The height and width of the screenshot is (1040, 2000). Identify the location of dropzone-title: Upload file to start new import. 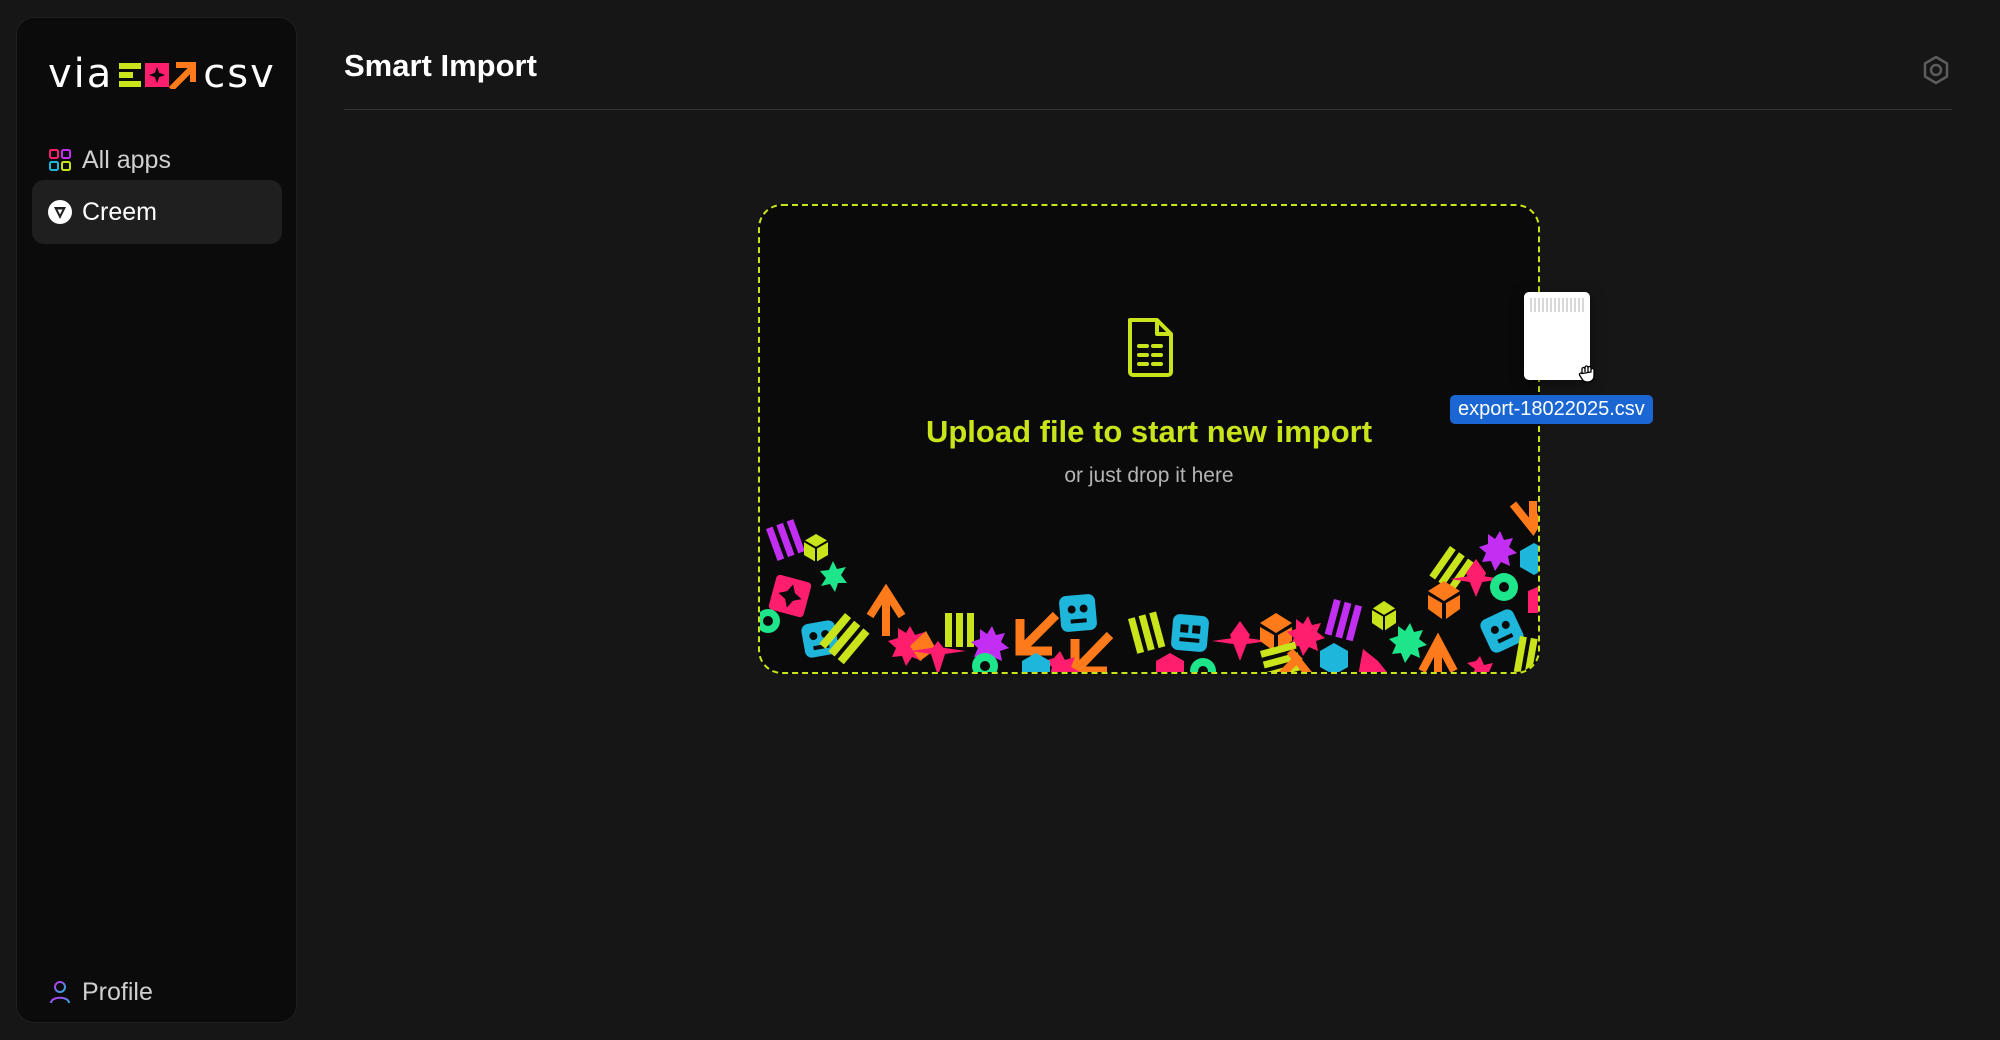
(1149, 431).